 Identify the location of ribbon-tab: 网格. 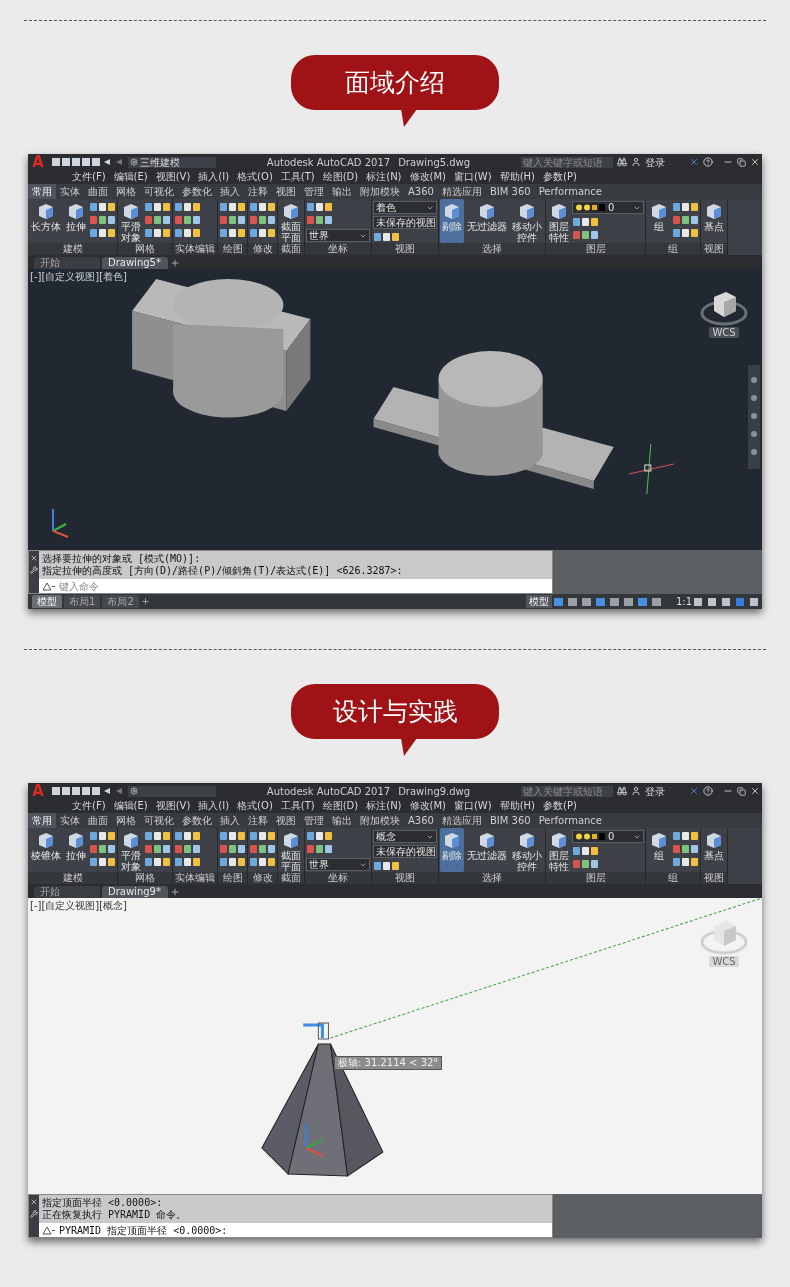
(126, 820).